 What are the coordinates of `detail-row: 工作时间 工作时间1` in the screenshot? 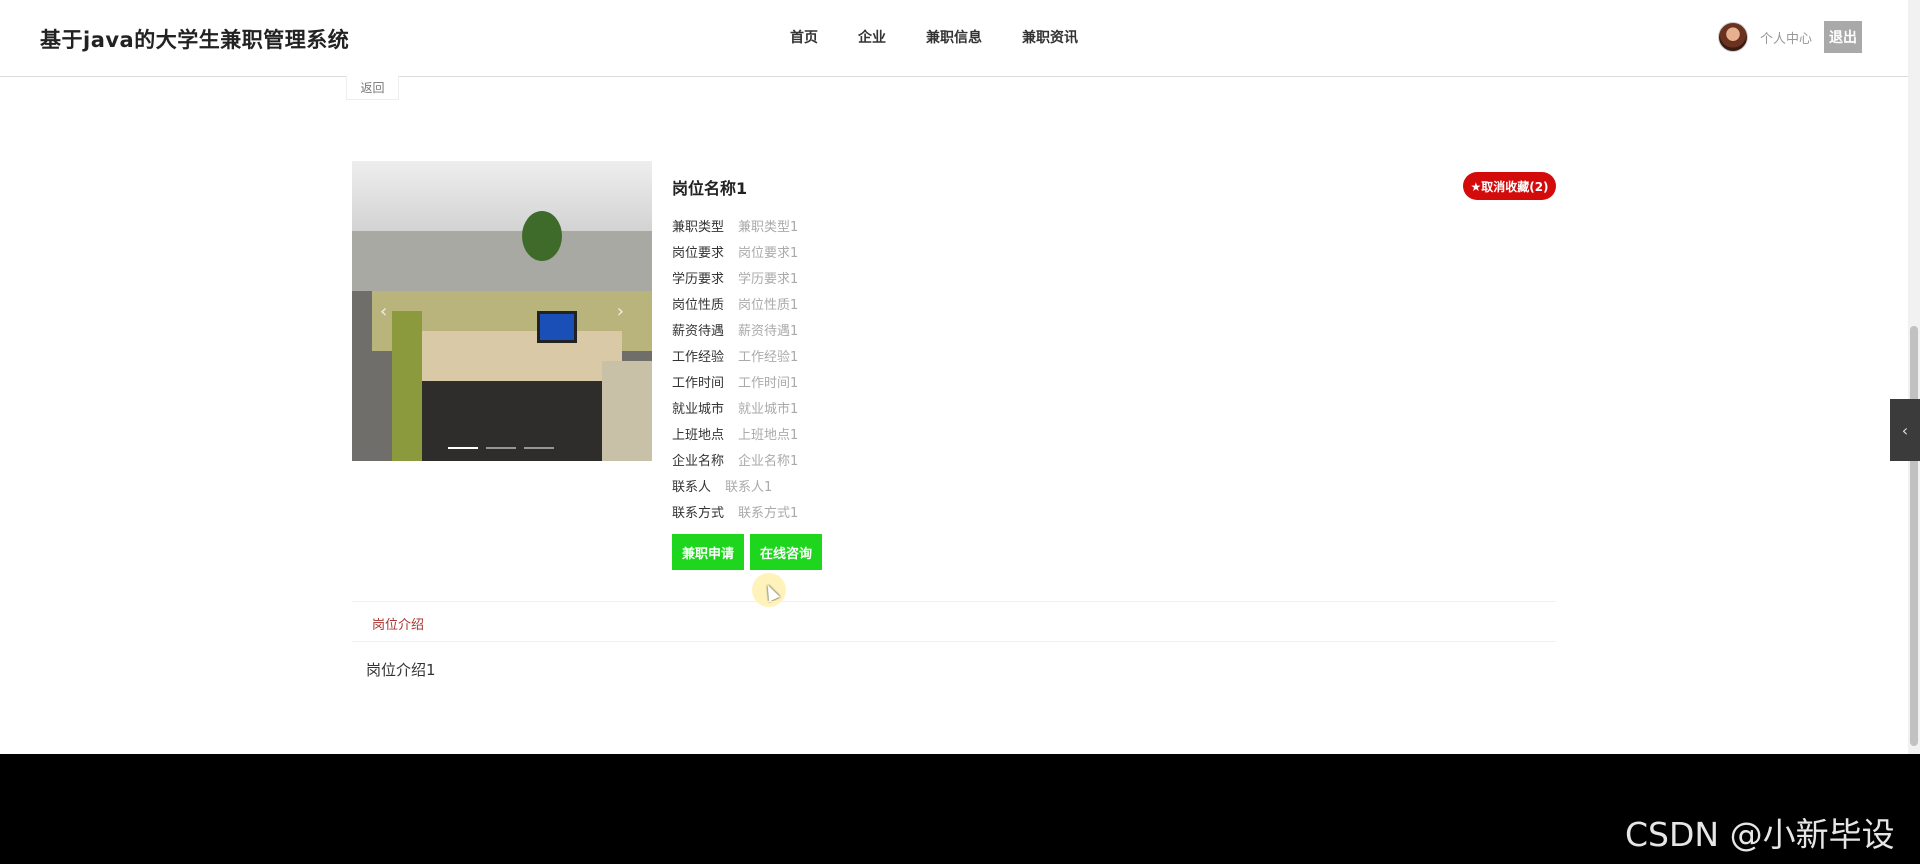 It's located at (735, 381).